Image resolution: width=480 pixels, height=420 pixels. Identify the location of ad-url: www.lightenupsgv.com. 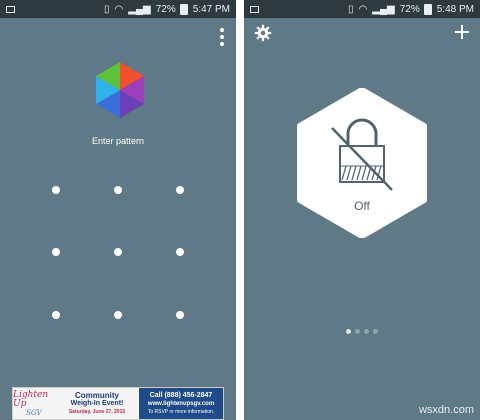
(181, 403).